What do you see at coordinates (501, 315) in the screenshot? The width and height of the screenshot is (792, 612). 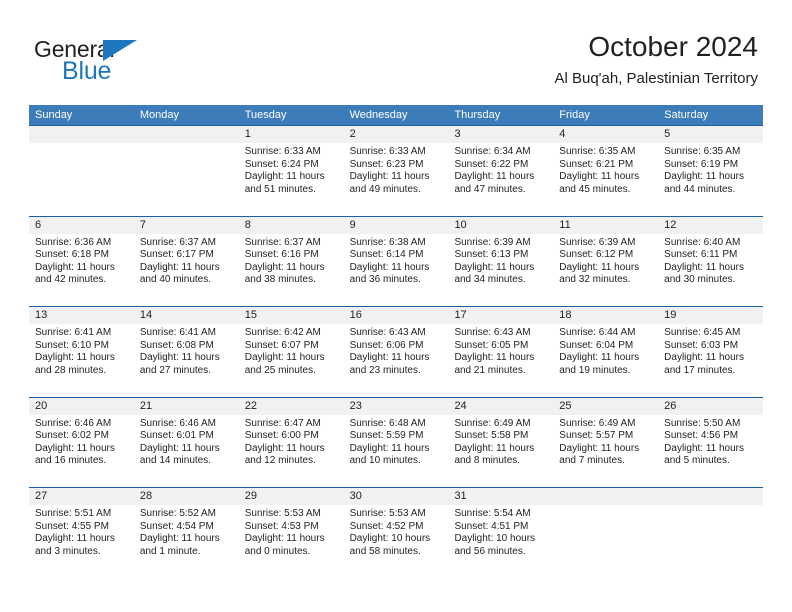 I see `day-number: 17` at bounding box center [501, 315].